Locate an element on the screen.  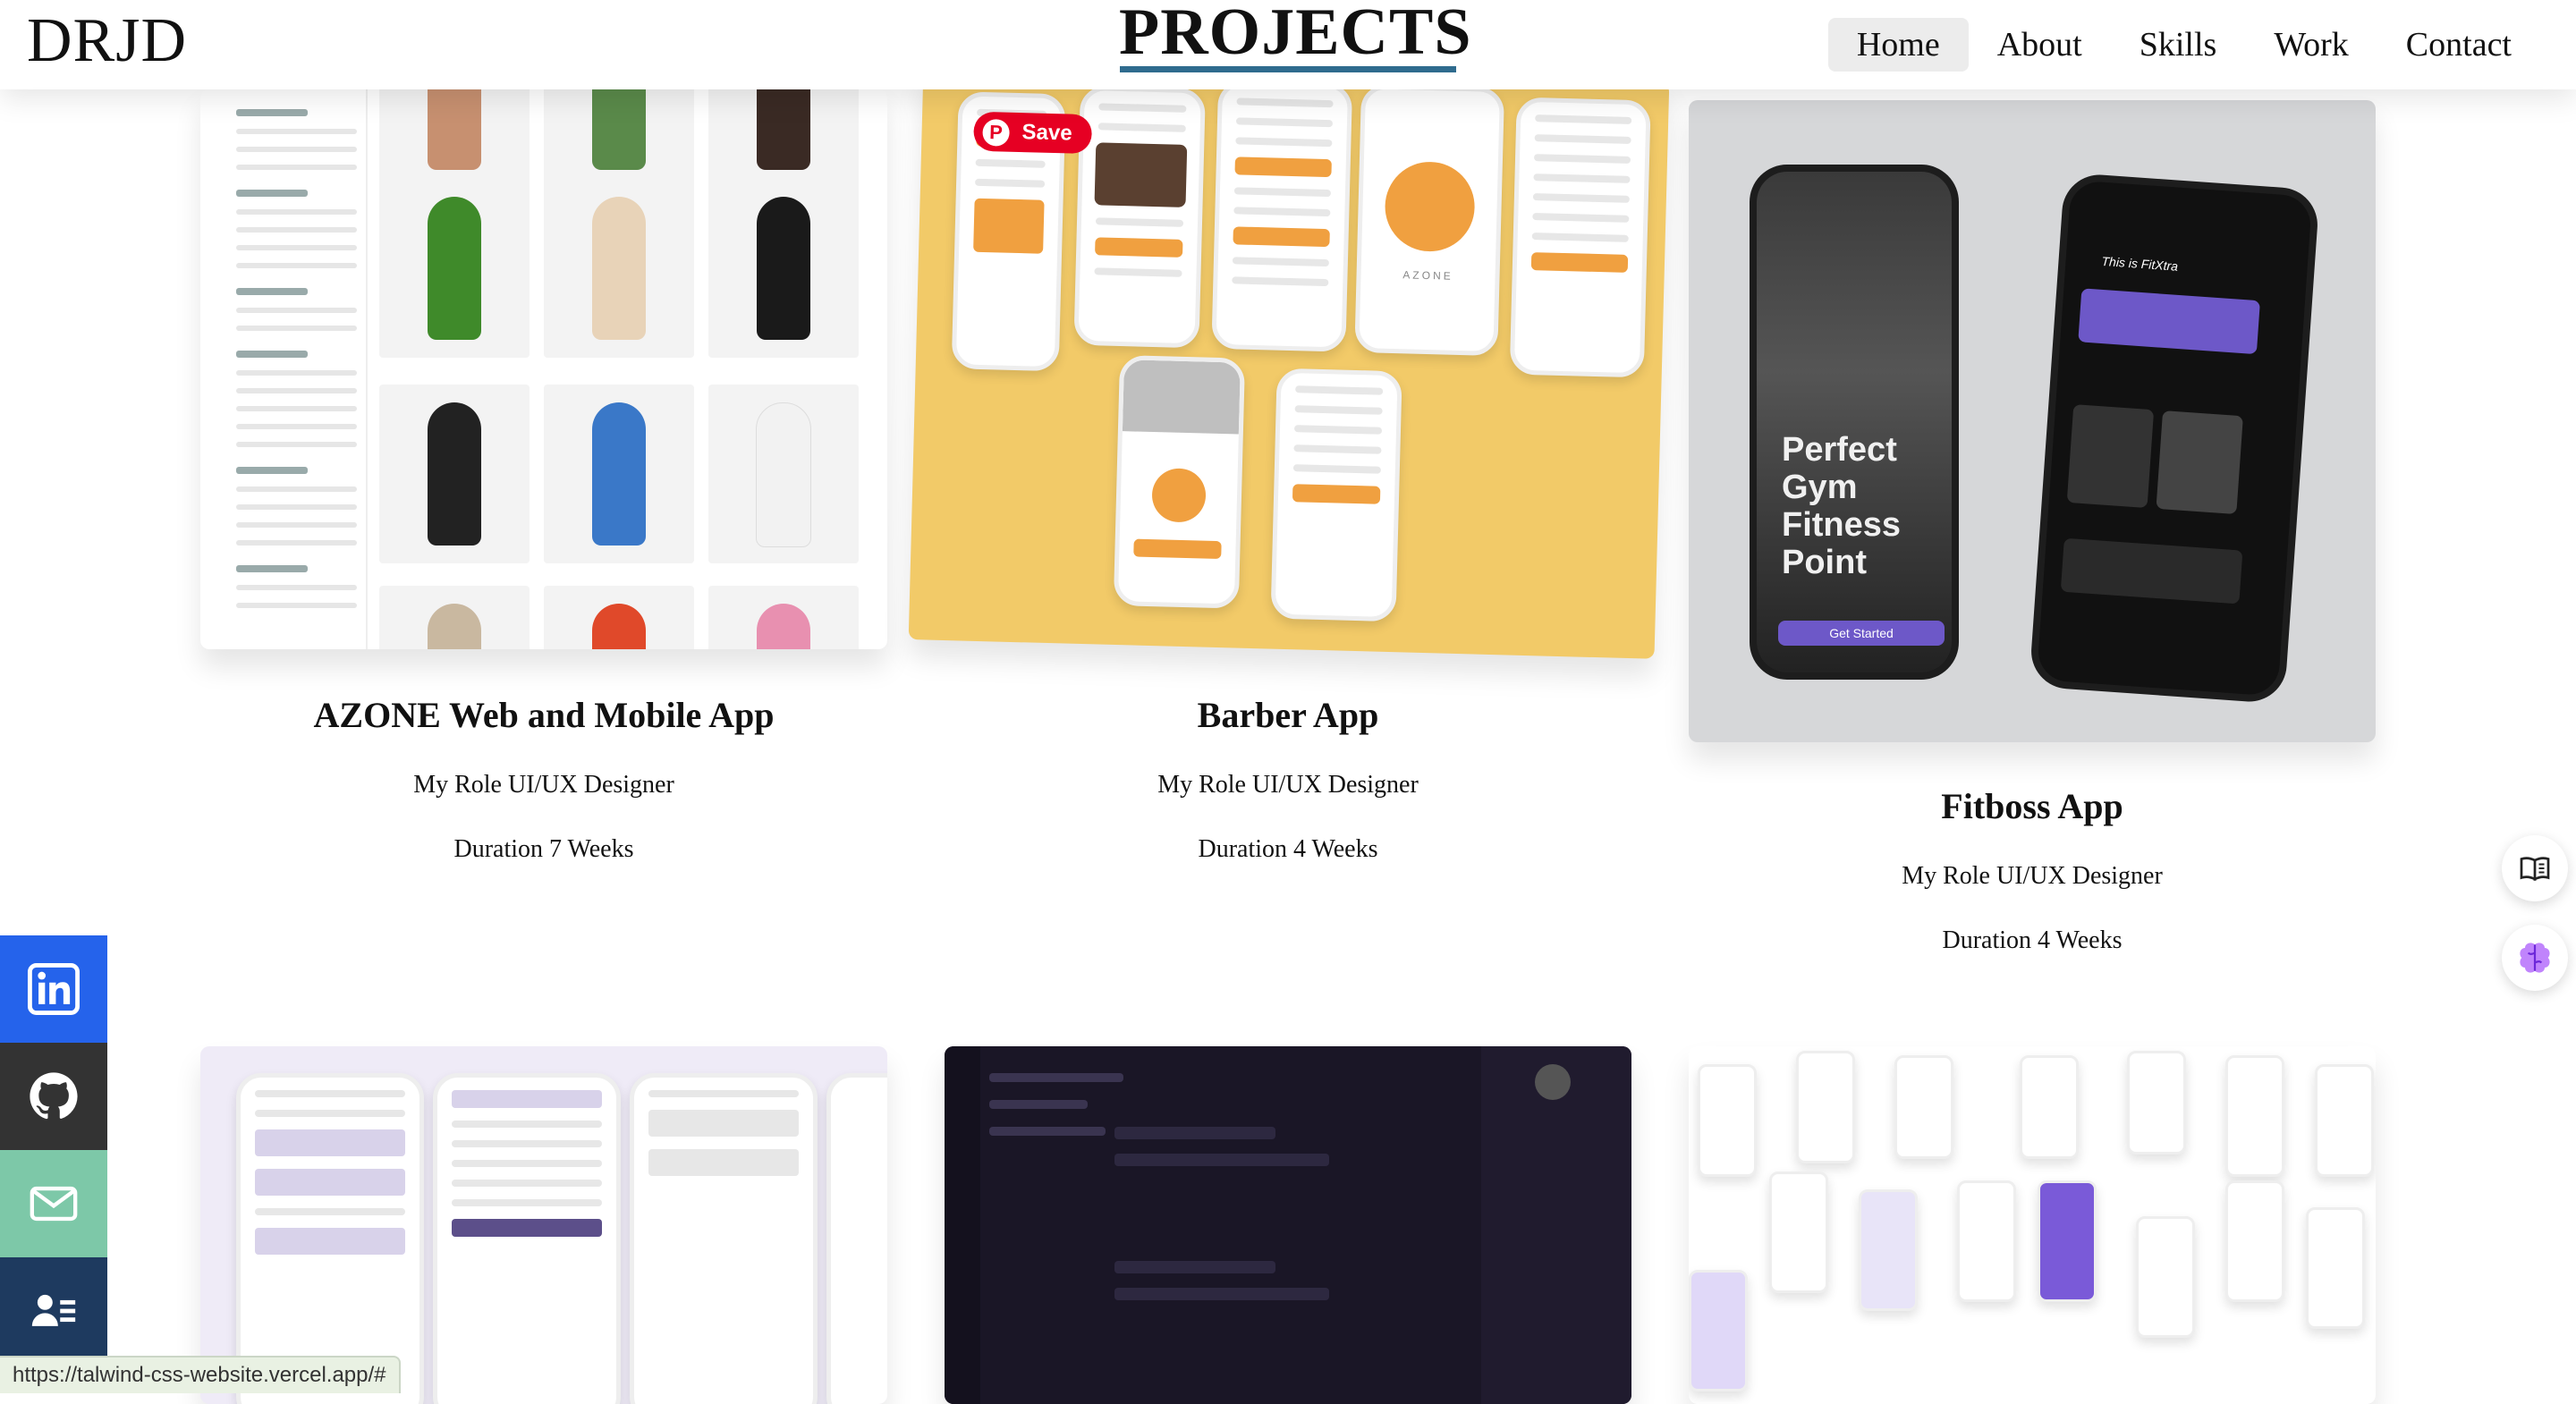
project-card-chat-preview is located at coordinates (1288, 1225).